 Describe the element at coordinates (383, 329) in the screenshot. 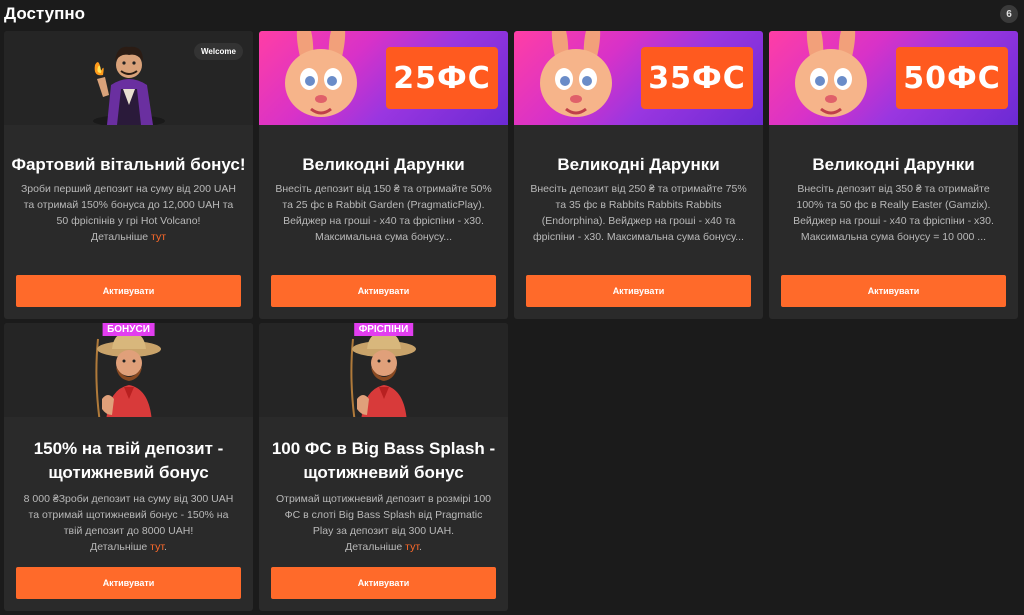

I see `category-tag: ФРІСПІНИ` at that location.